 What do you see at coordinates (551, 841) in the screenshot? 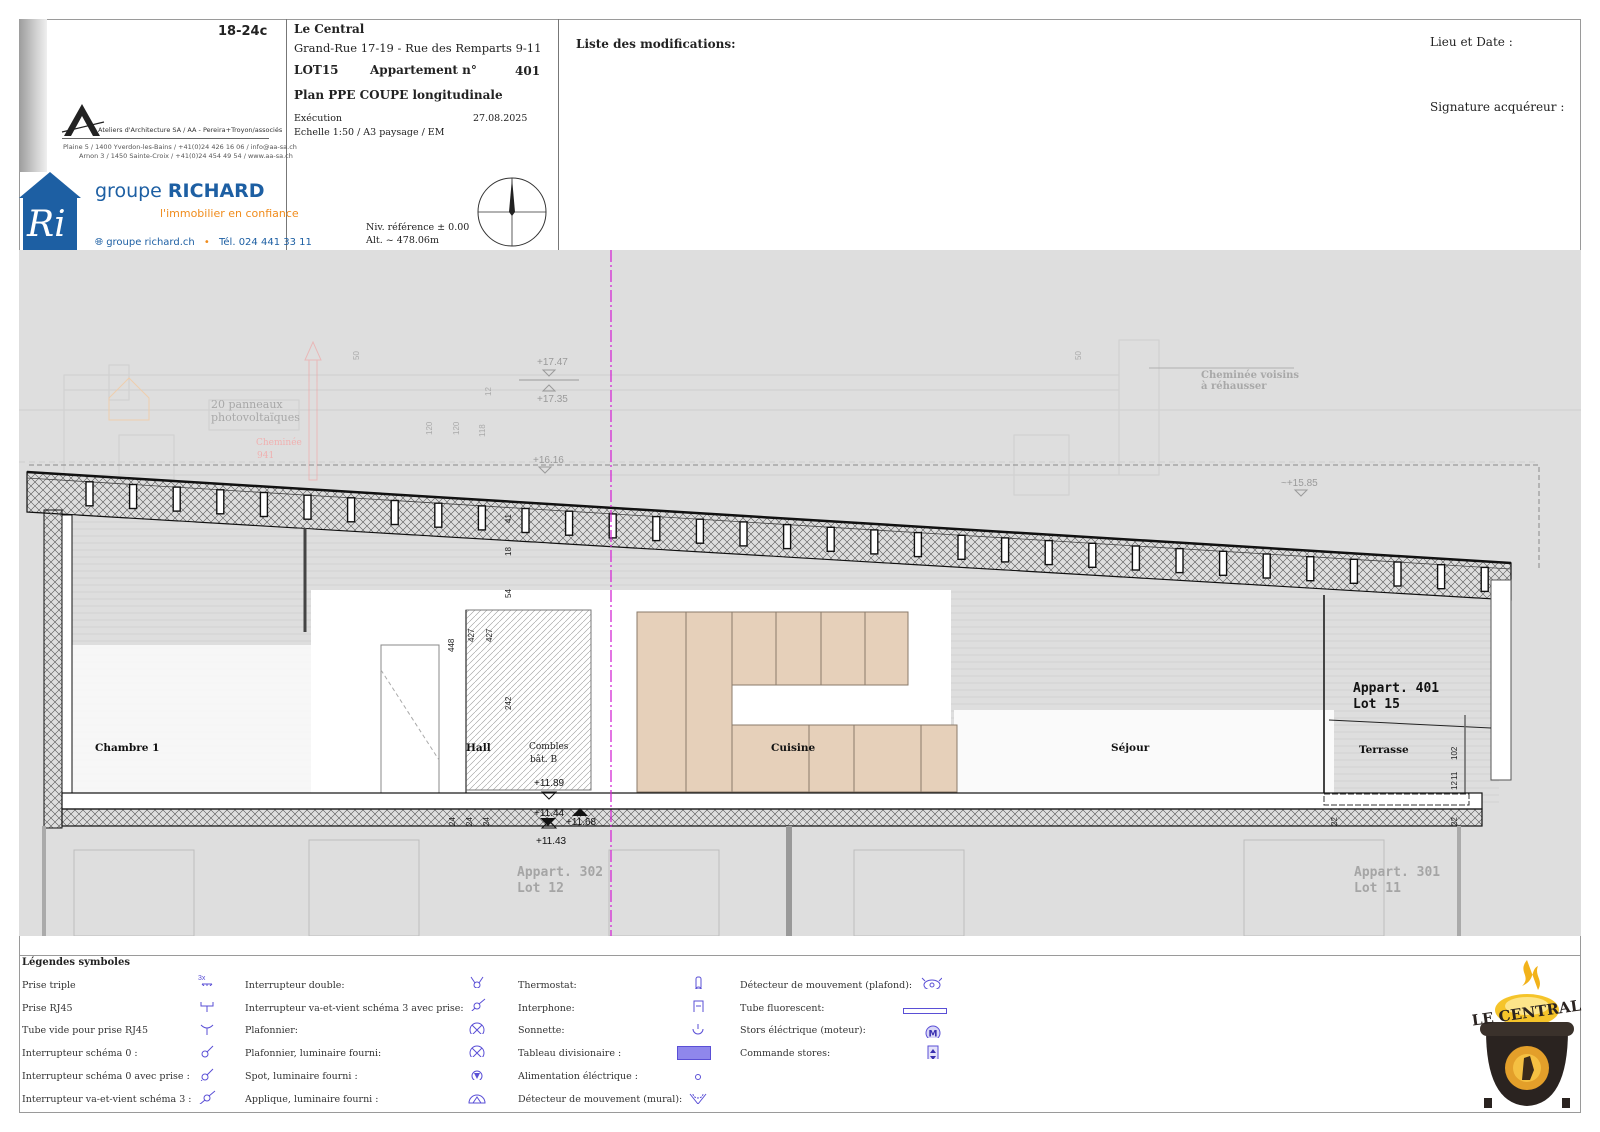
I see `level-1143: +11.43` at bounding box center [551, 841].